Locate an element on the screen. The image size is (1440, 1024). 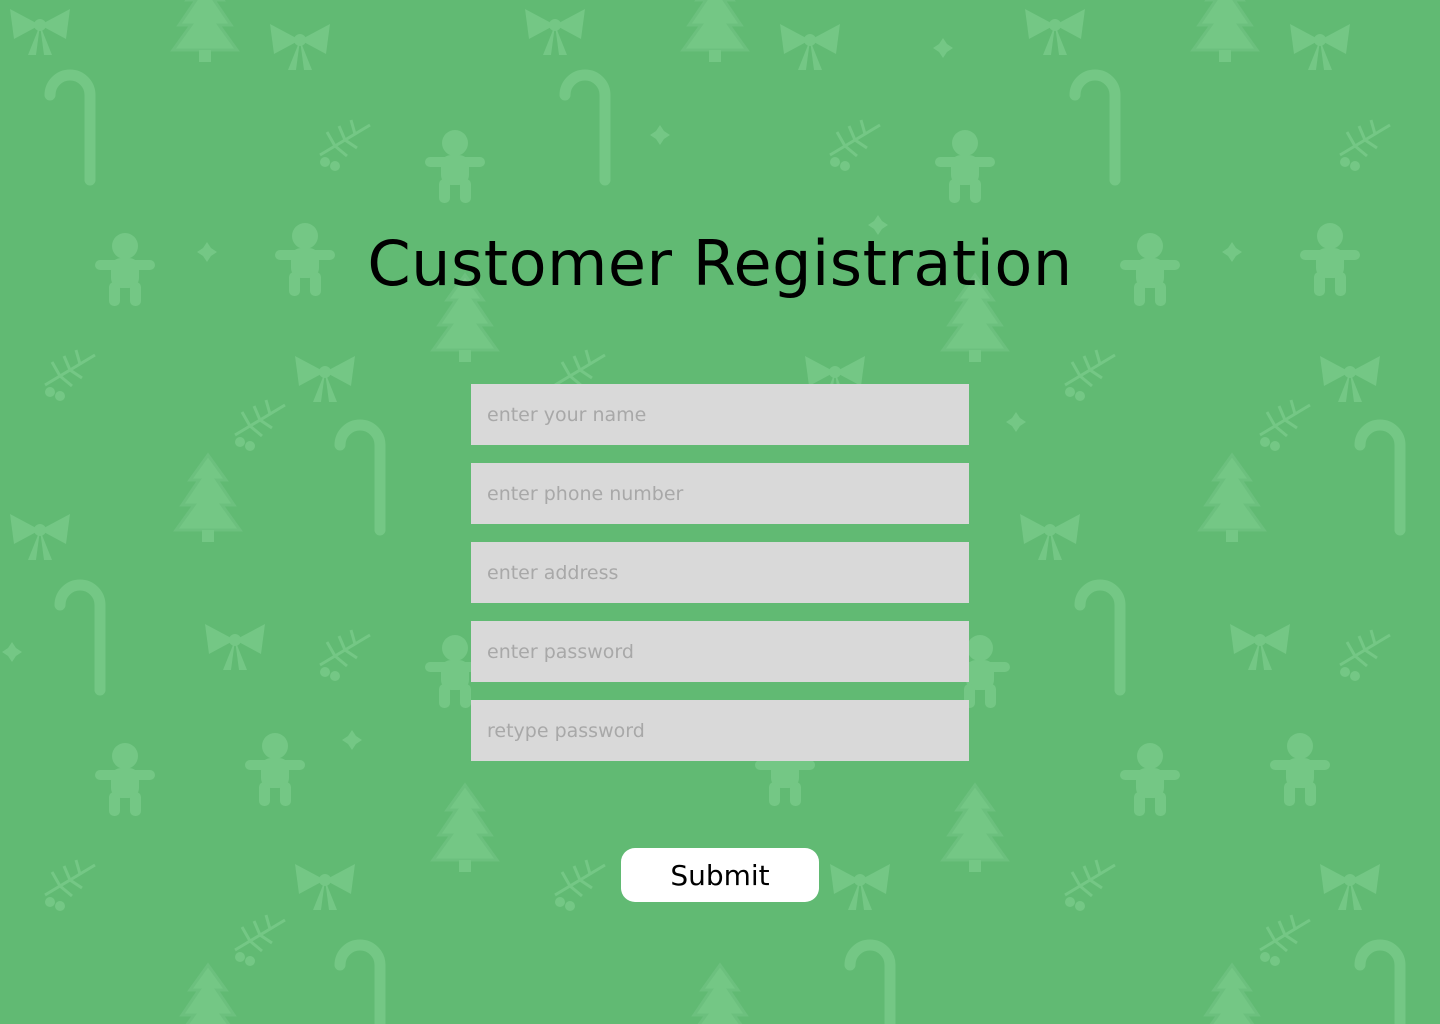
registration-form is located at coordinates (720, 581).